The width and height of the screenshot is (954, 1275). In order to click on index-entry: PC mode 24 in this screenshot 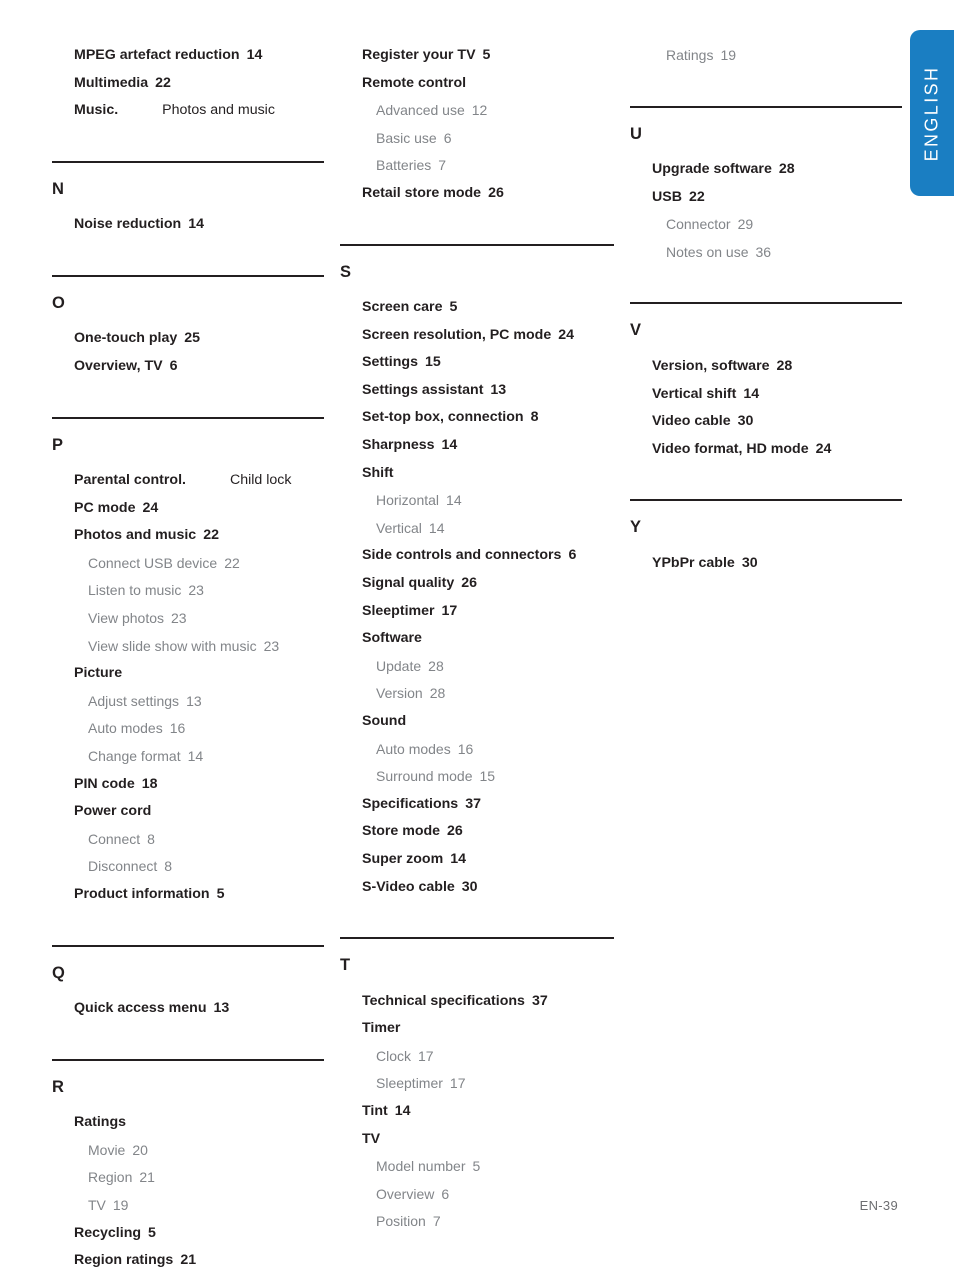, I will do `click(188, 509)`.